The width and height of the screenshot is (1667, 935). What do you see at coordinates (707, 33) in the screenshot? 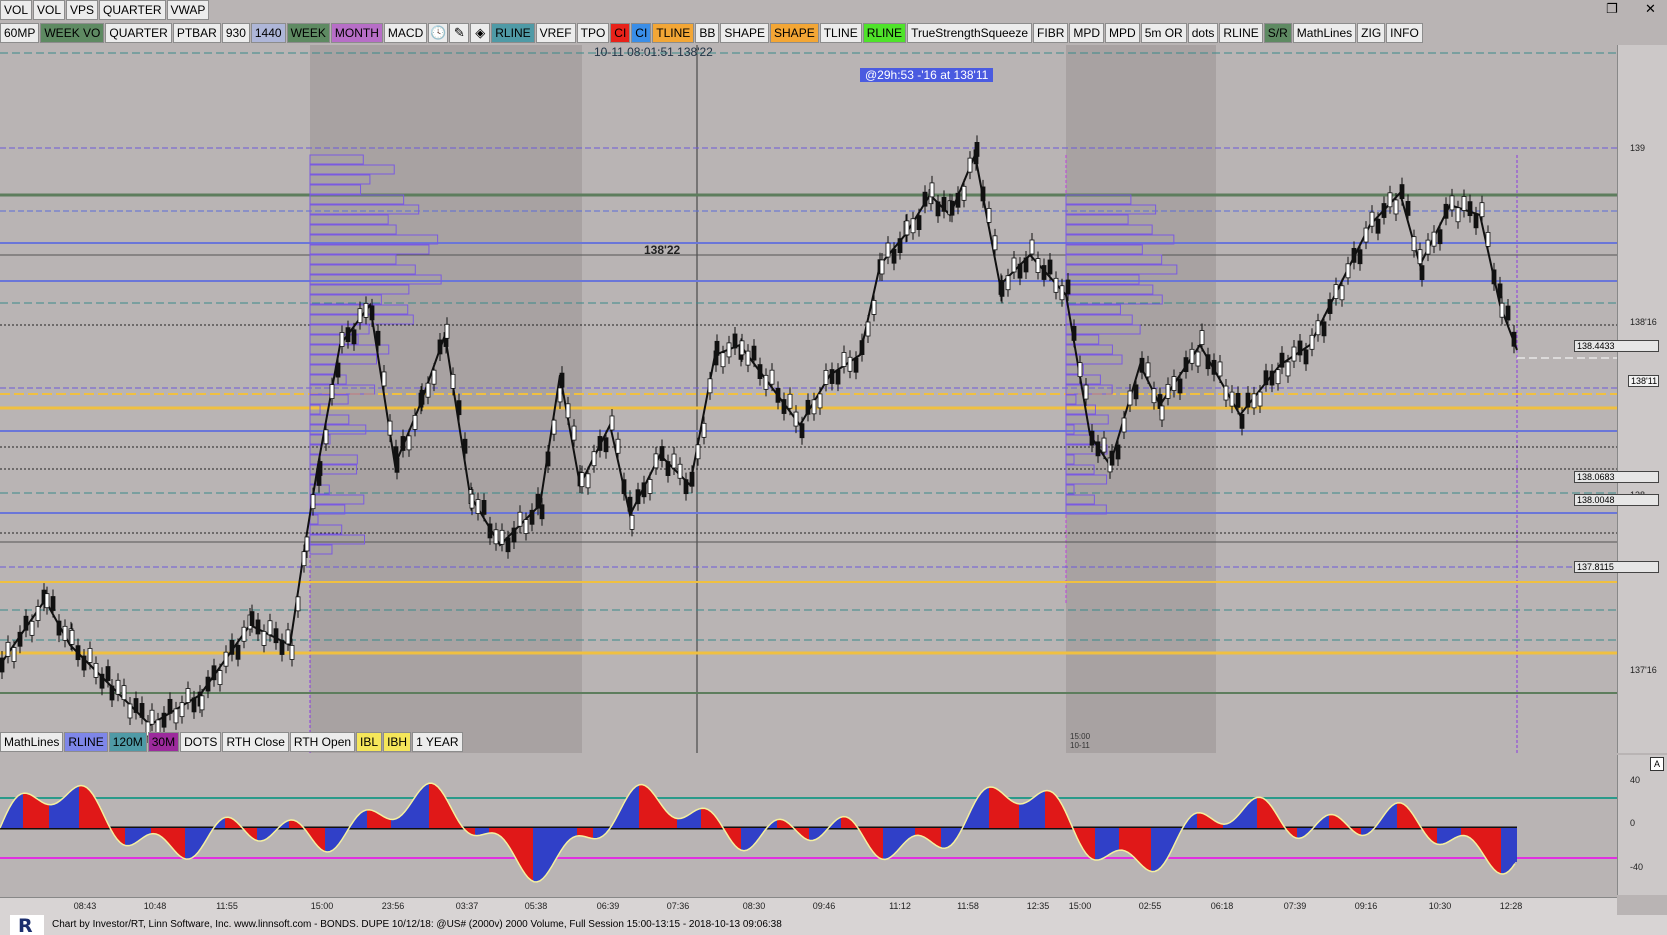
I see `toolbar-button: BB` at bounding box center [707, 33].